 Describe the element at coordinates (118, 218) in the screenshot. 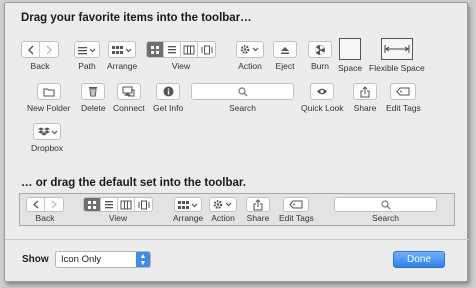

I see `default-view-label: View` at that location.